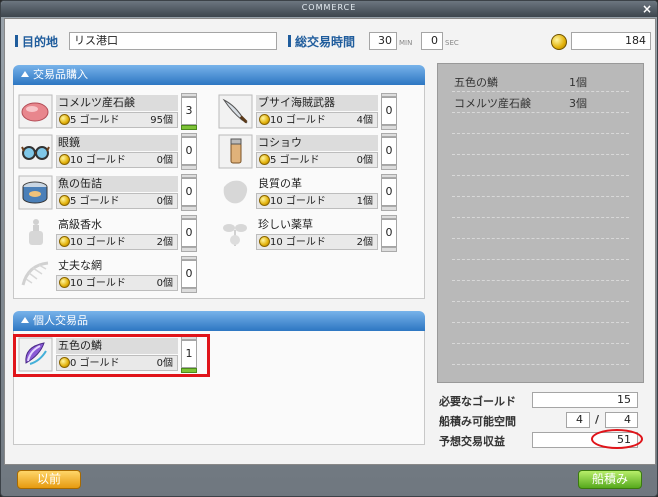 This screenshot has width=658, height=497. I want to click on required-gold-label: 必要なゴールド, so click(477, 401).